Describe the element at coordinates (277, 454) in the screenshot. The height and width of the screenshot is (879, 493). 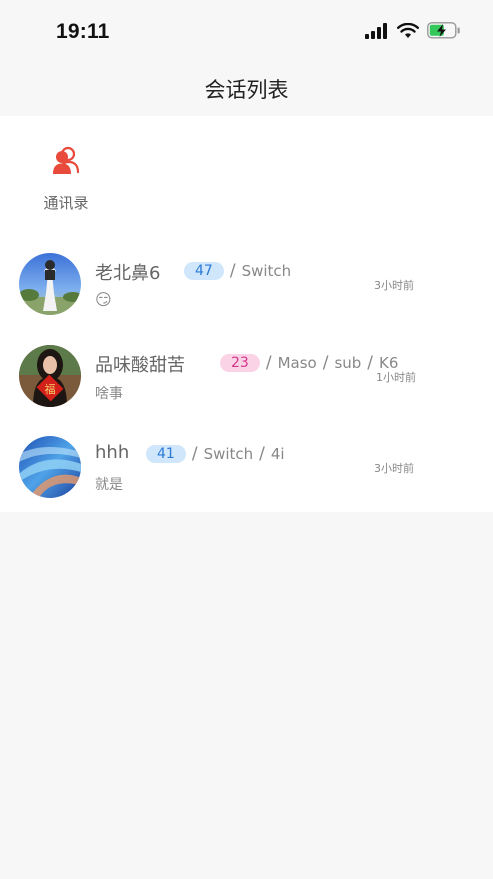
I see `tag: 4i` at that location.